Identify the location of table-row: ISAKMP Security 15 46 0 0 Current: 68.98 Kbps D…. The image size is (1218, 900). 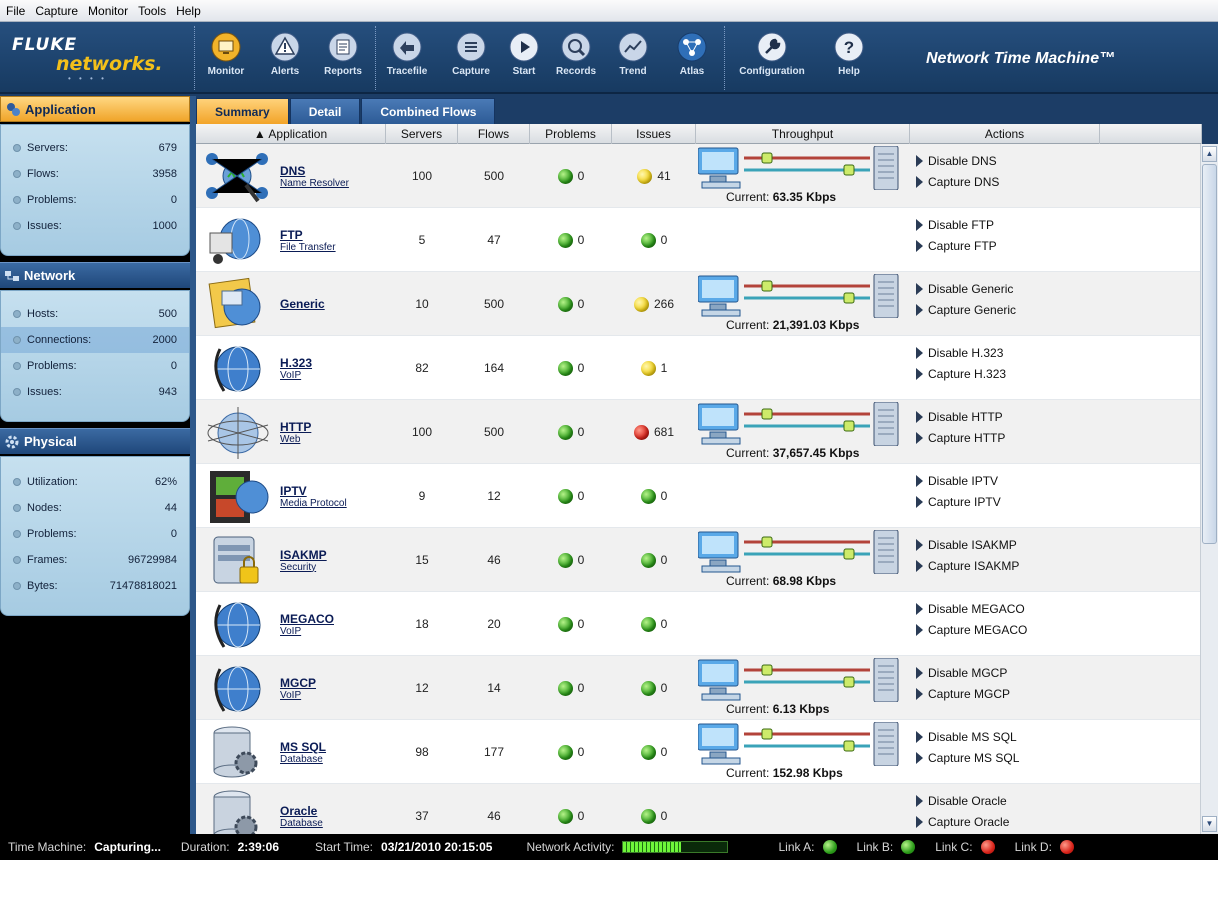
(699, 560).